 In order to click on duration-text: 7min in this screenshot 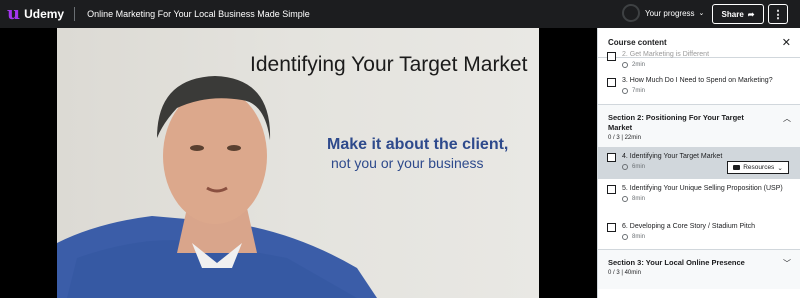, I will do `click(639, 91)`.